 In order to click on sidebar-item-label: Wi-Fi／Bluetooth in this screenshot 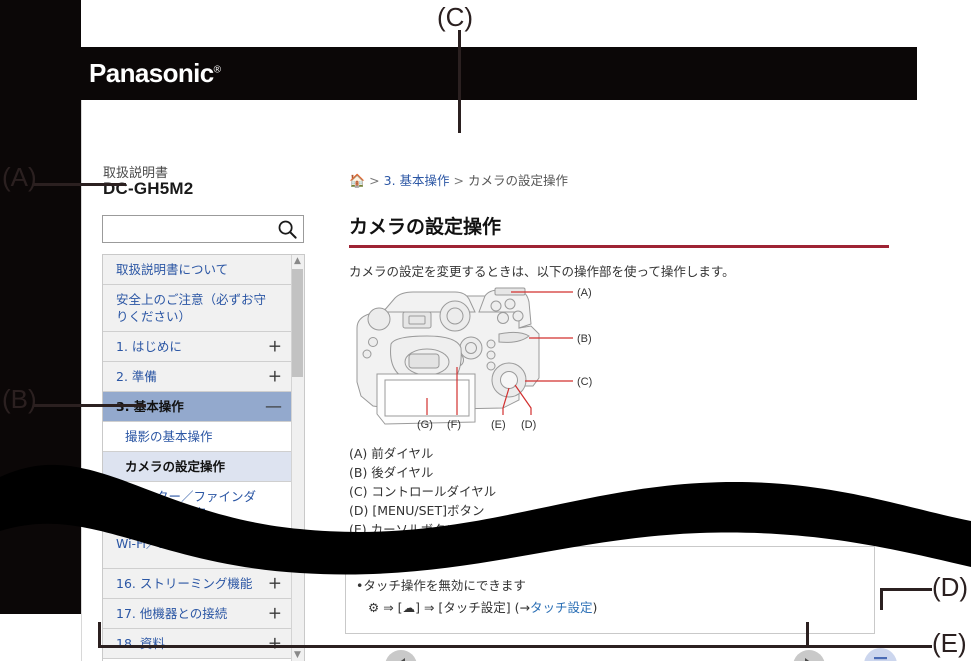, I will do `click(168, 543)`.